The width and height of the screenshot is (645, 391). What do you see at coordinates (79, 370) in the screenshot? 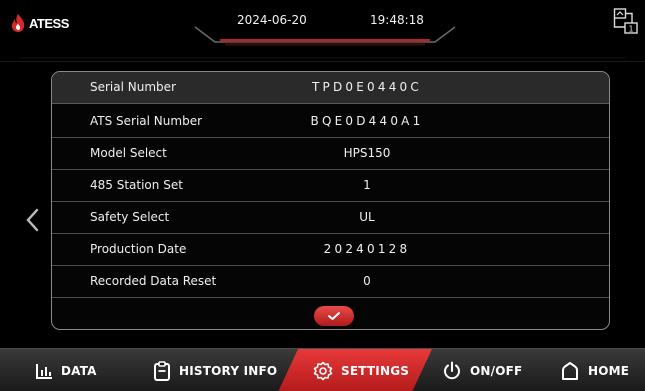
I see `nav-data-label: DATA` at bounding box center [79, 370].